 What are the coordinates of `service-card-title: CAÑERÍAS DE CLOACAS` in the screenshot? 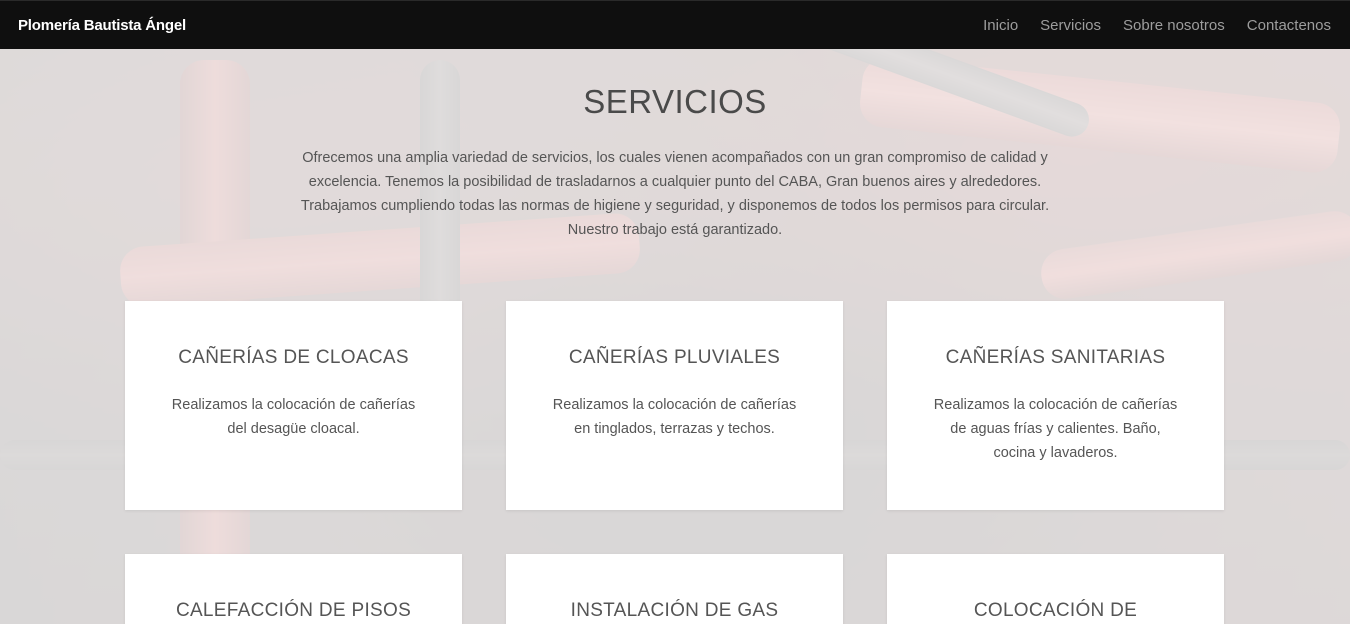 It's located at (293, 357).